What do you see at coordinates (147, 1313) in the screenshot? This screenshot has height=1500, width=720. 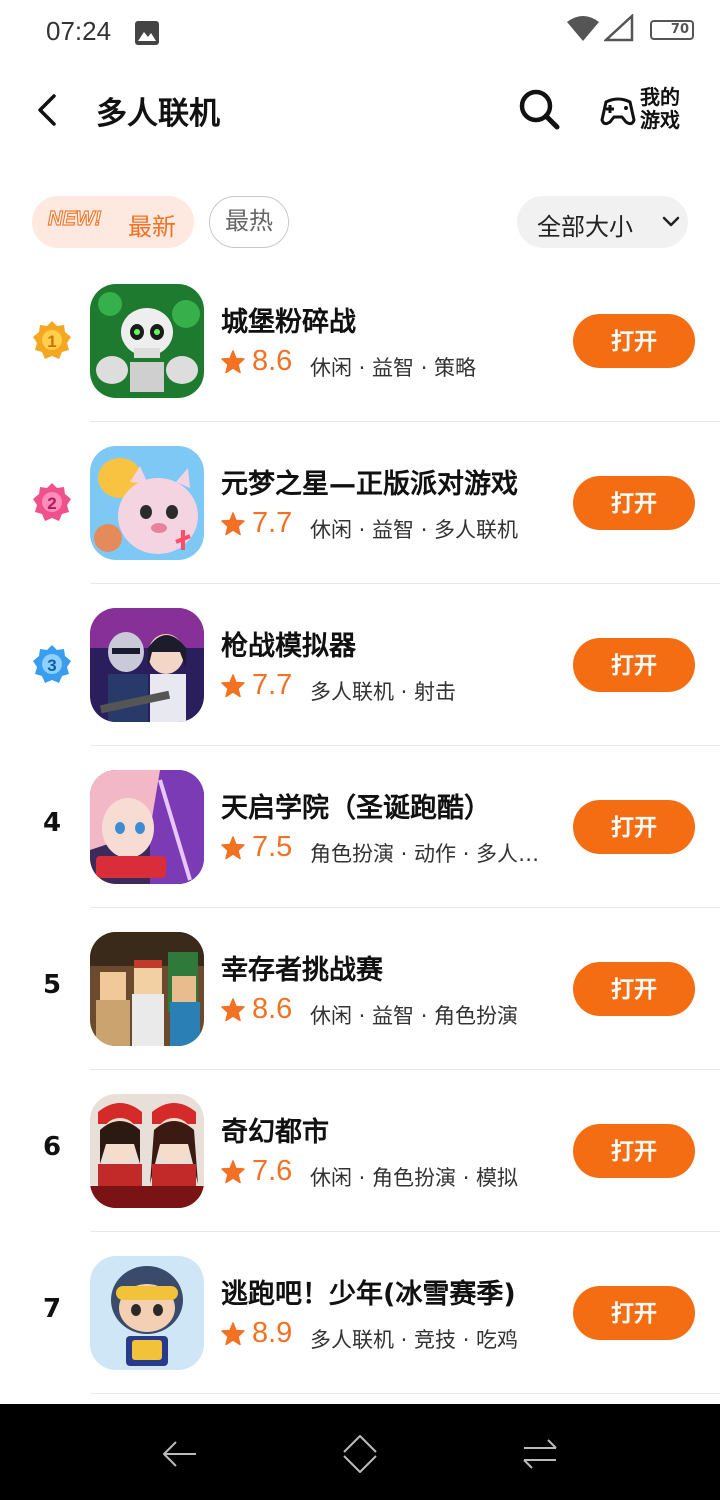 I see `game-icon-run-boy` at bounding box center [147, 1313].